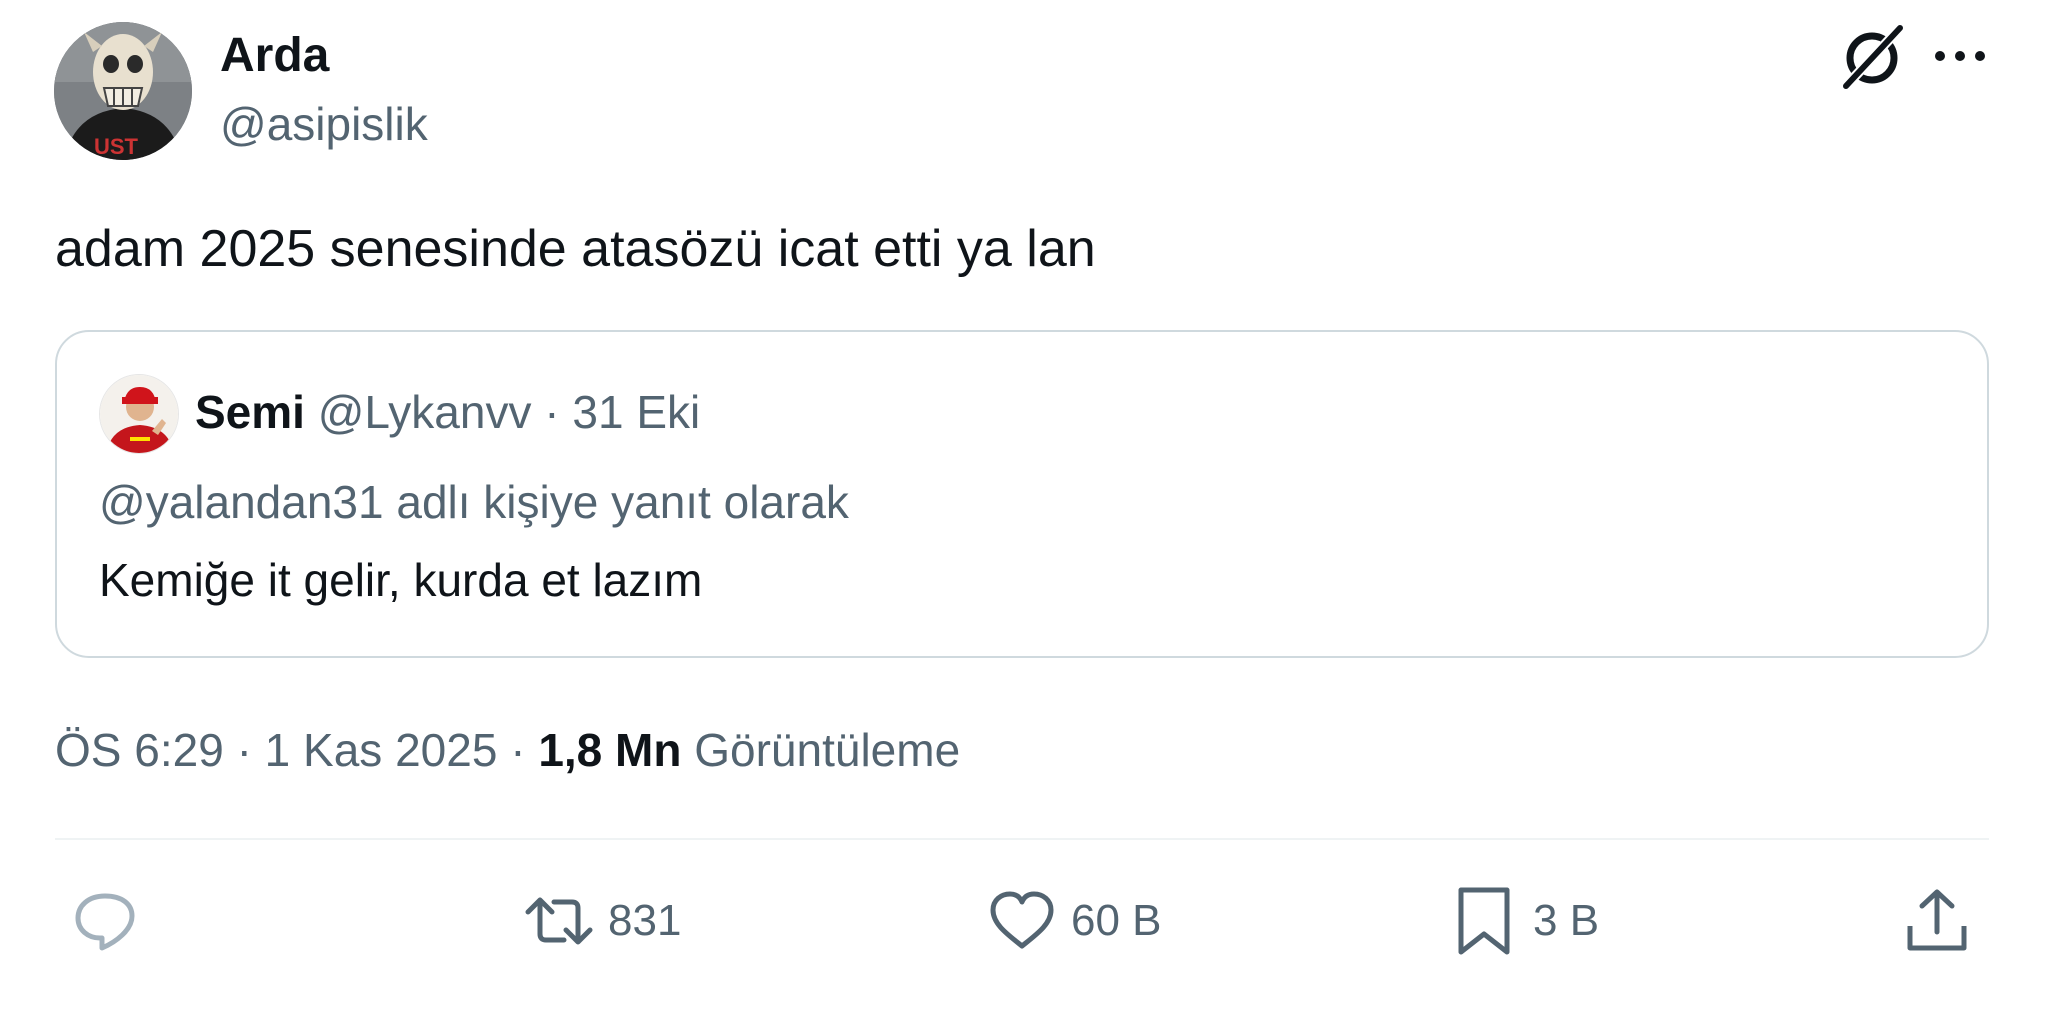  I want to click on bookmark-icon, so click(1484, 921).